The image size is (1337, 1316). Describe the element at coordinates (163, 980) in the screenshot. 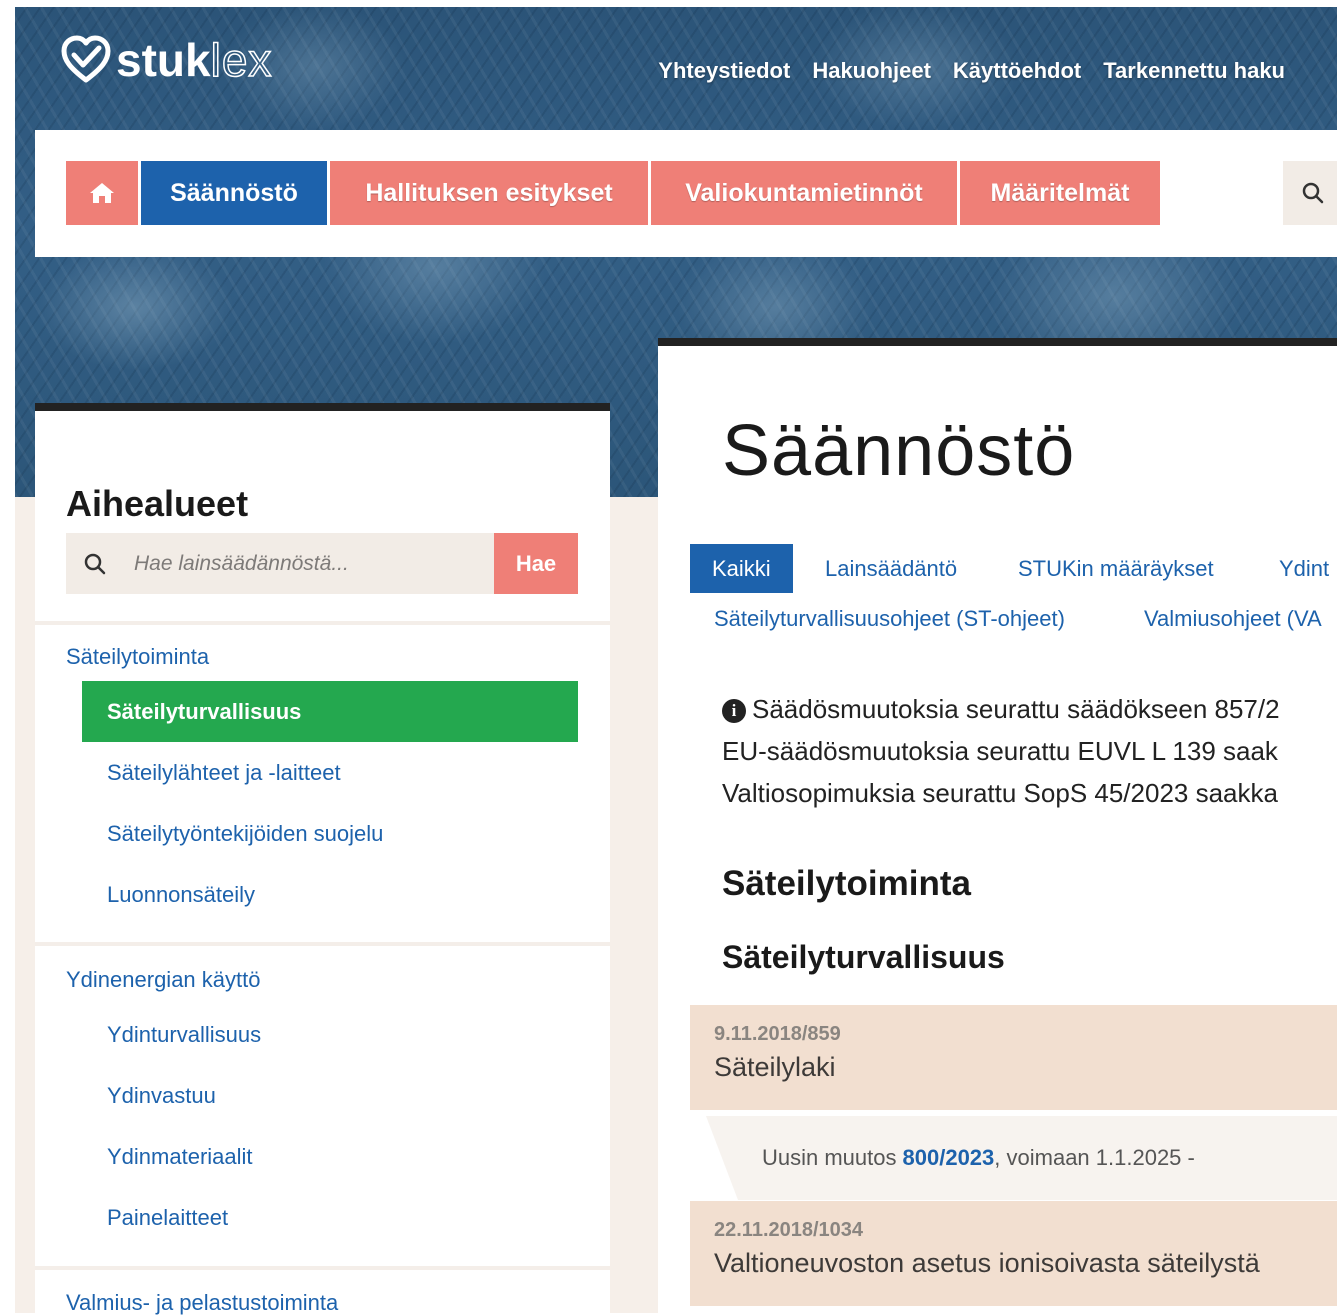

I see `group-ydinenergian-kaytto: Ydinenergian käyttö` at that location.